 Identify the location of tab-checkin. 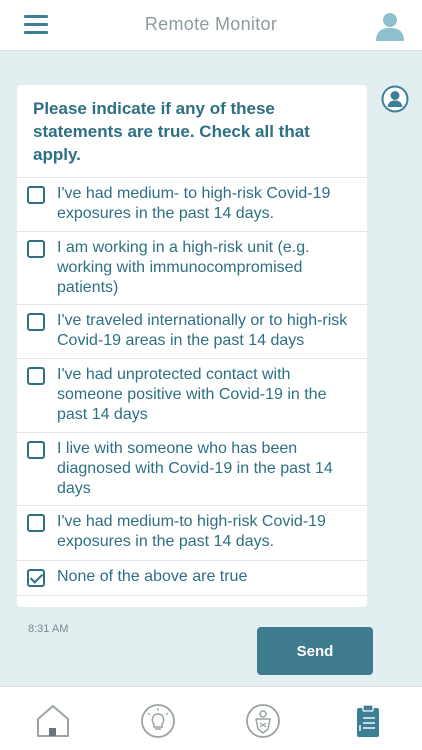
(367, 718).